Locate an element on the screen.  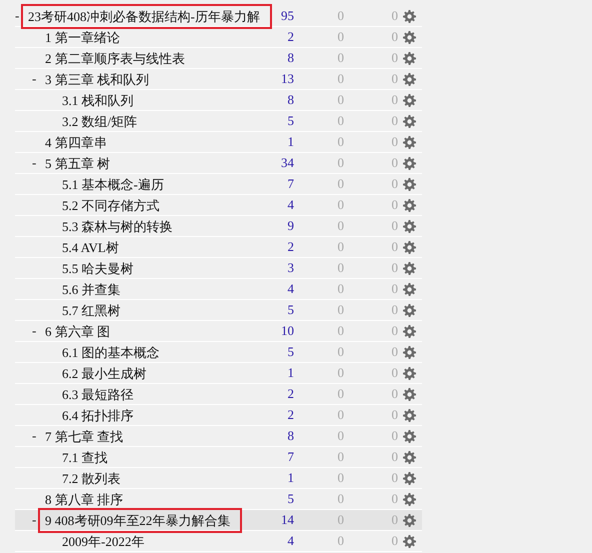
node-label: 3 第三章 栈和队列 is located at coordinates (97, 79).